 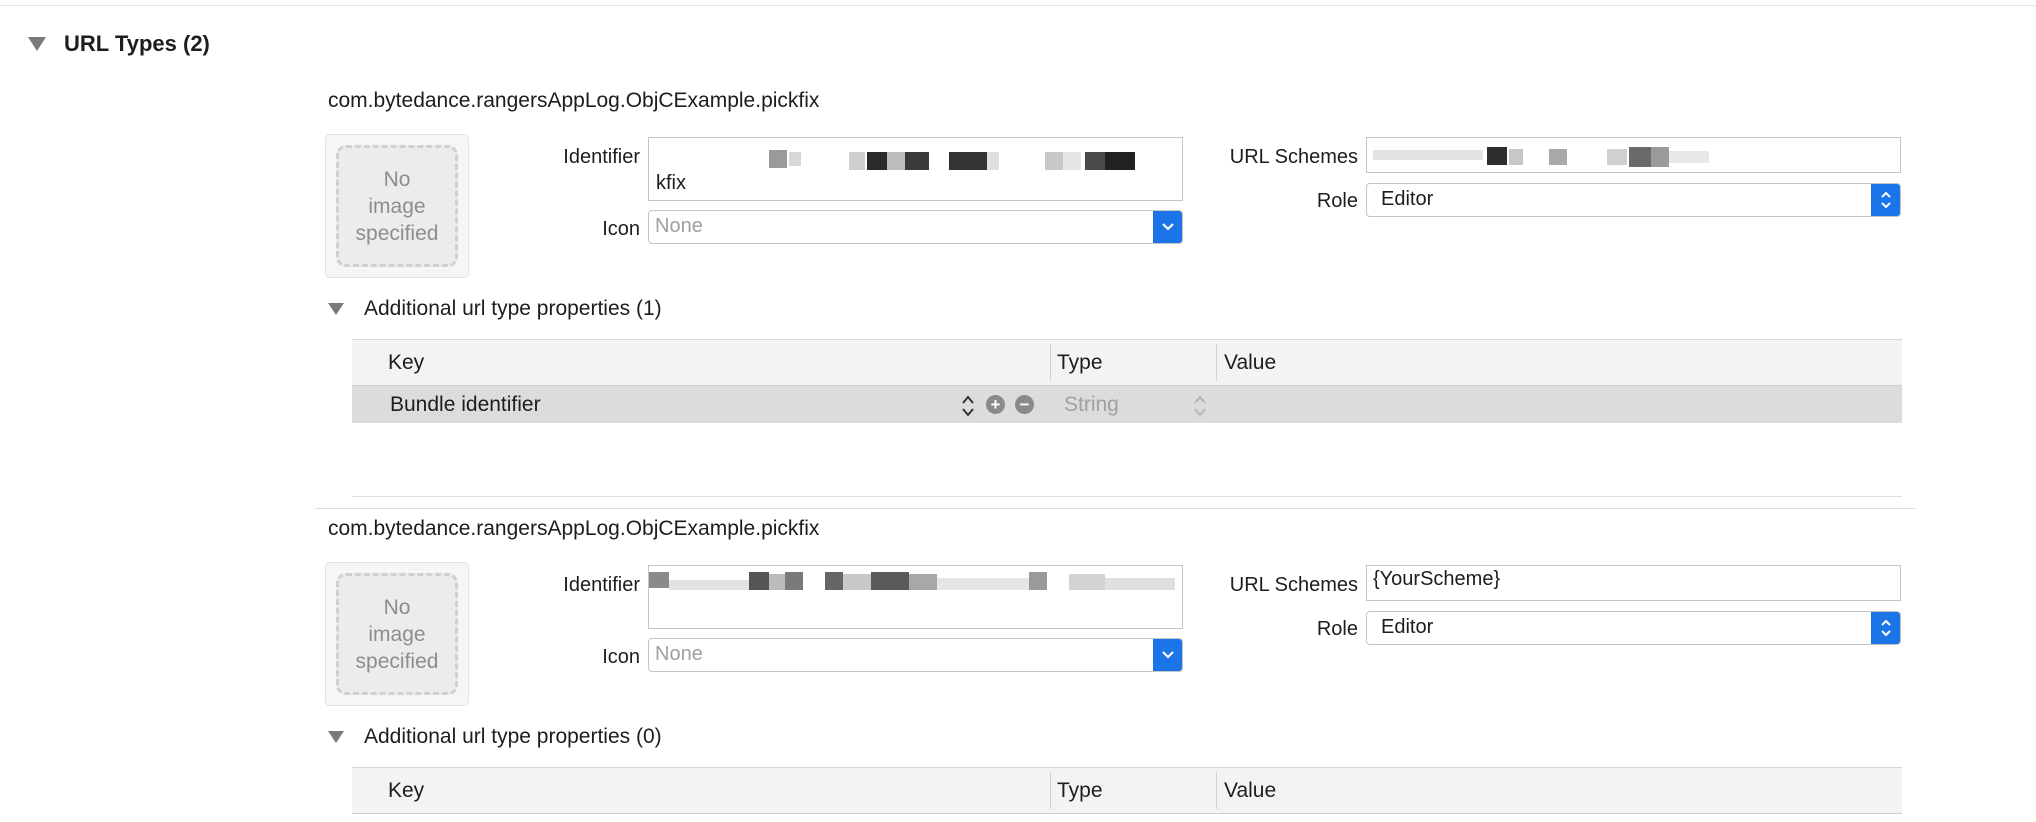 What do you see at coordinates (465, 405) in the screenshot?
I see `row-key: Bundle identifier` at bounding box center [465, 405].